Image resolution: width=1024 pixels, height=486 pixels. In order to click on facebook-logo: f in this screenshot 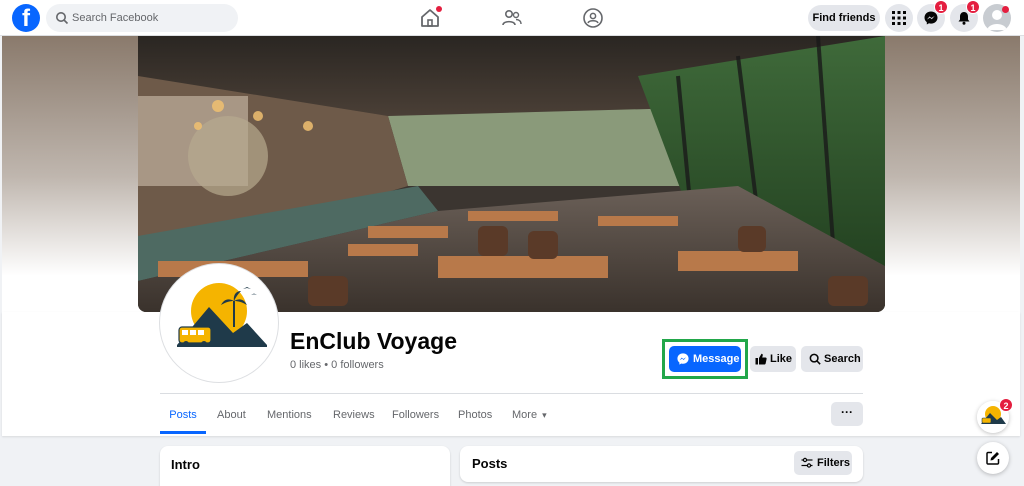, I will do `click(26, 18)`.